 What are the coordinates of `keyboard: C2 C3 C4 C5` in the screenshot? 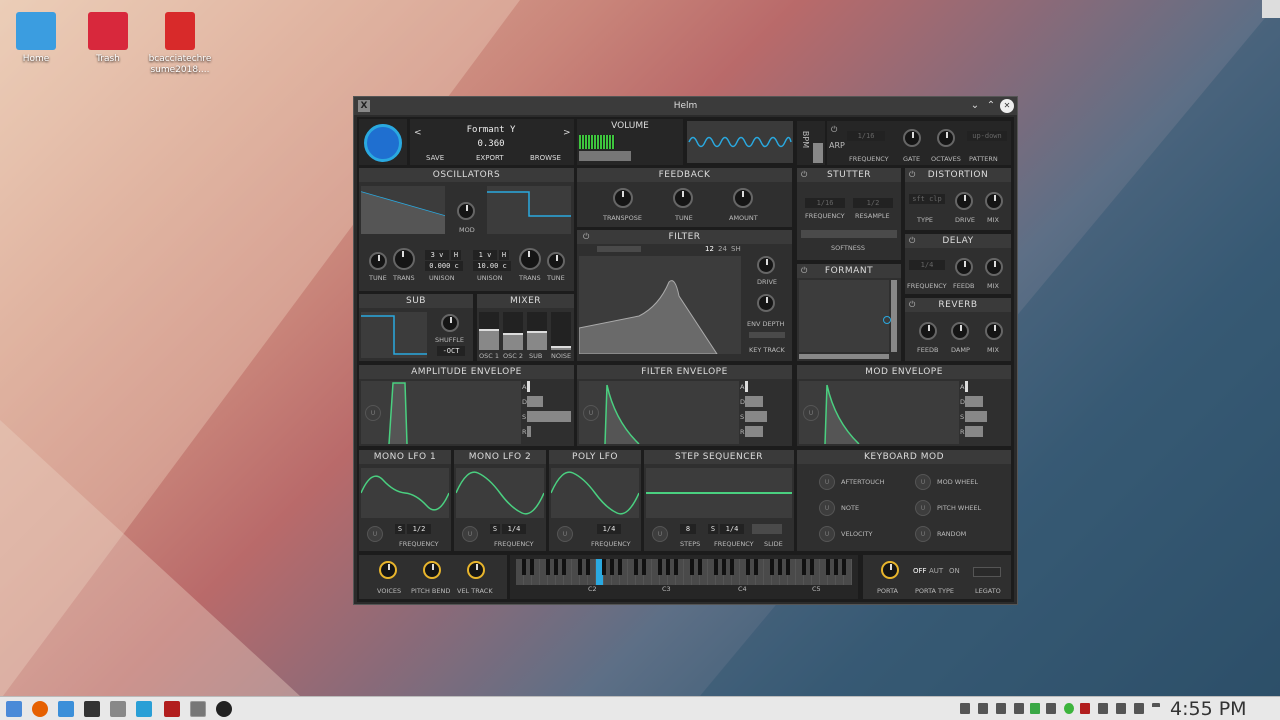 It's located at (684, 577).